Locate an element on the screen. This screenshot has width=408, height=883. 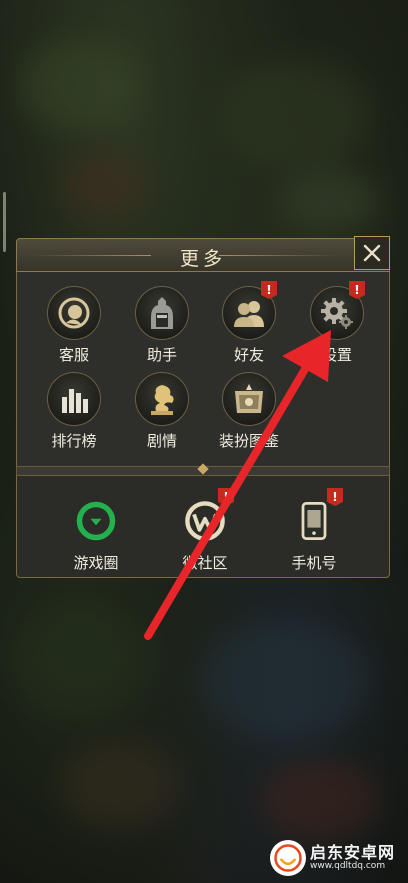
micro-community-button: ! 微社区 is located at coordinates (205, 530).